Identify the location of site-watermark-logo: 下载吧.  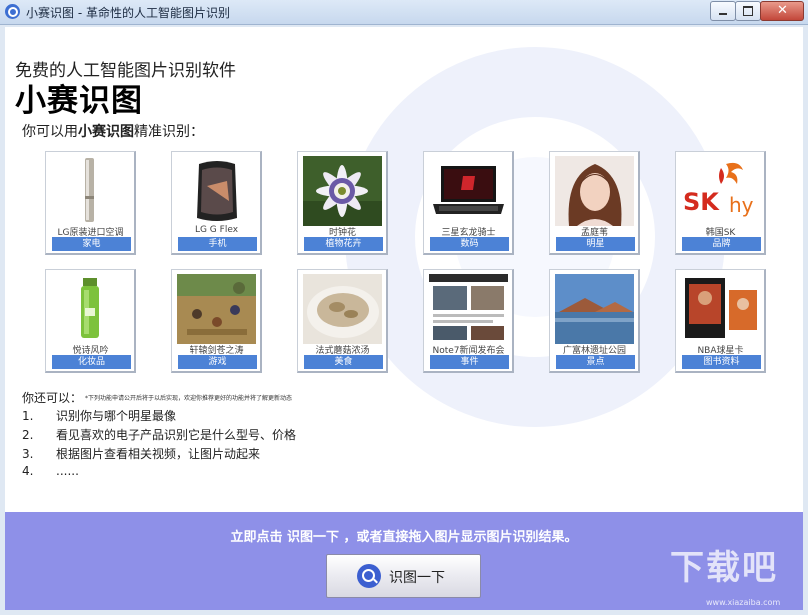
(724, 568).